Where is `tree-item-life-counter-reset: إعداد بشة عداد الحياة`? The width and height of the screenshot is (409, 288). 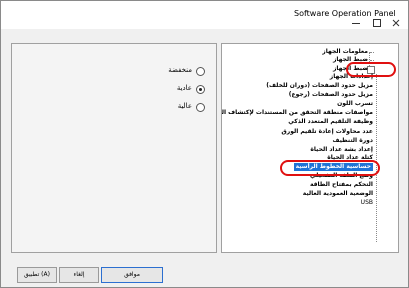 tree-item-life-counter-reset: إعداد بشة عداد الحياة is located at coordinates (341, 150).